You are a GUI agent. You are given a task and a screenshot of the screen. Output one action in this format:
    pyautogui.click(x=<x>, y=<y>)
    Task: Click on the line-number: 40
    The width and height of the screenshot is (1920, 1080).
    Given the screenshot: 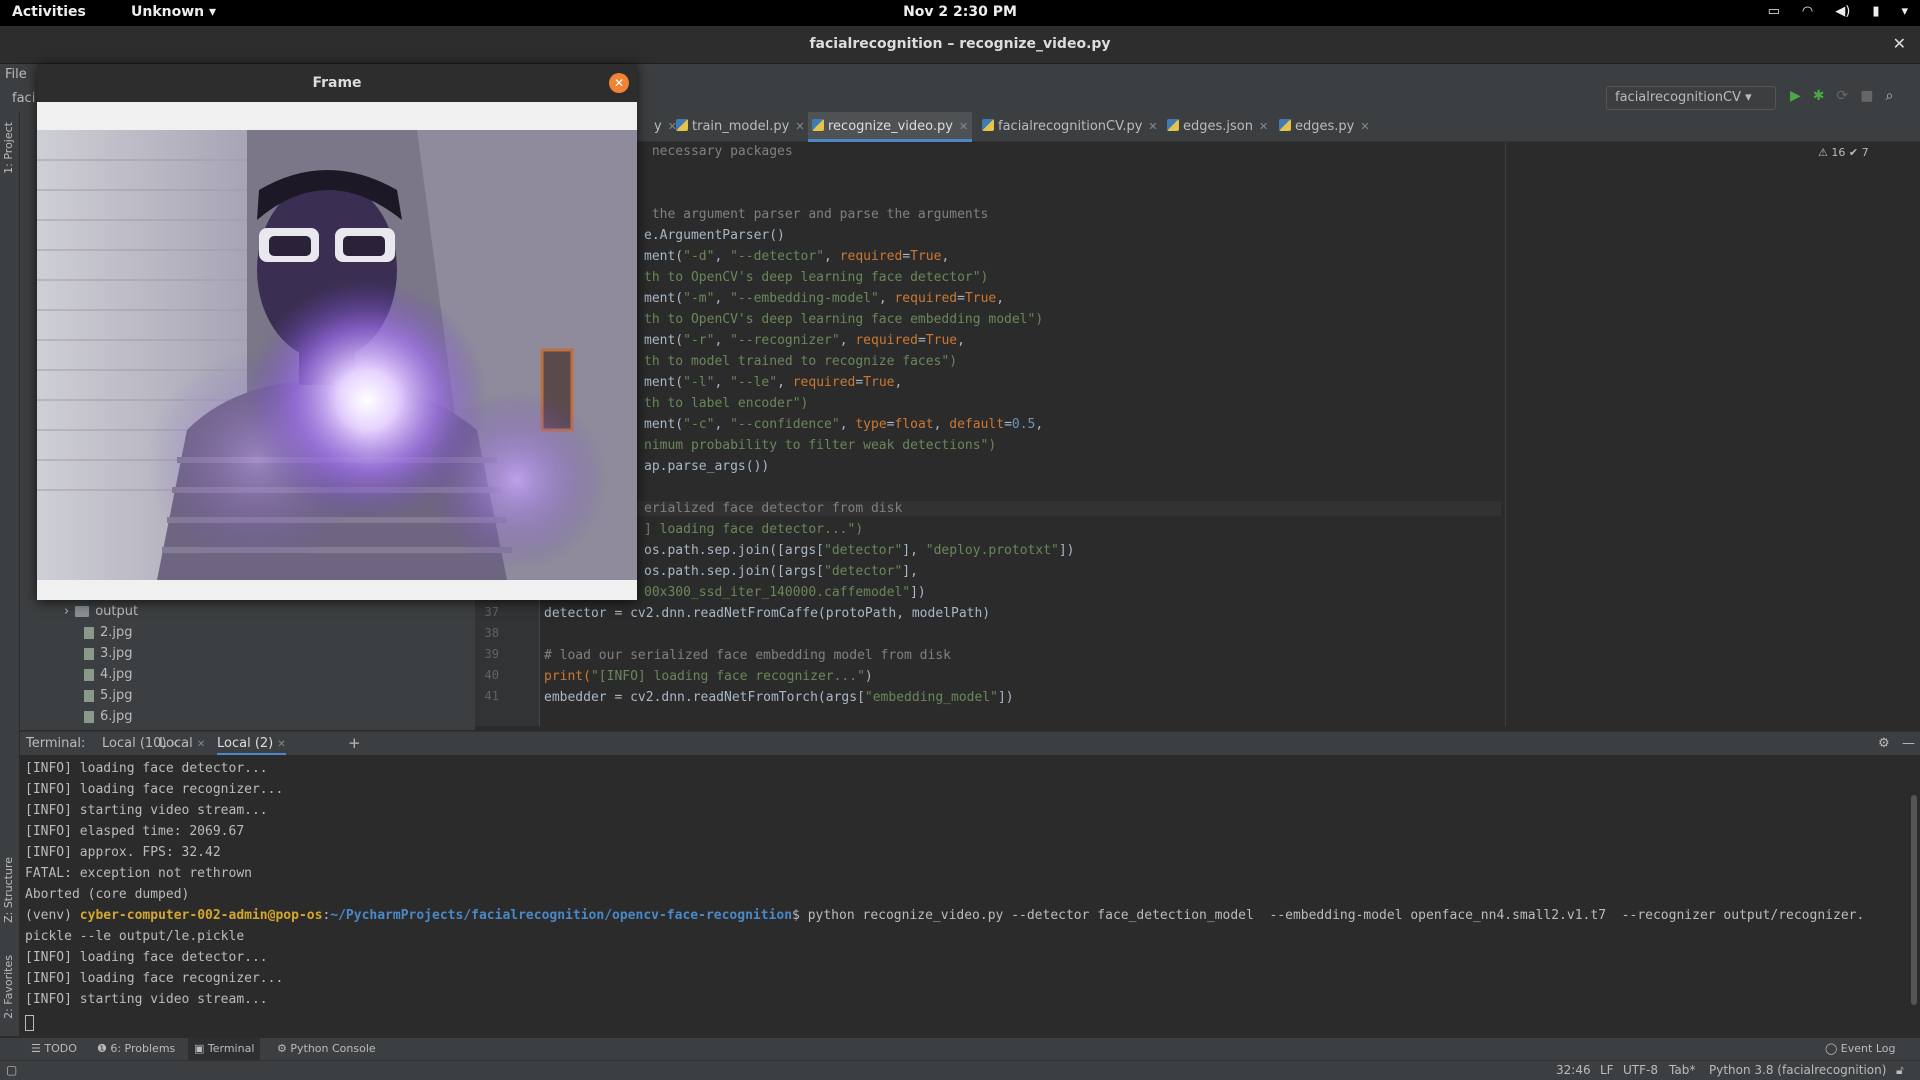 What is the action you would take?
    pyautogui.click(x=491, y=675)
    